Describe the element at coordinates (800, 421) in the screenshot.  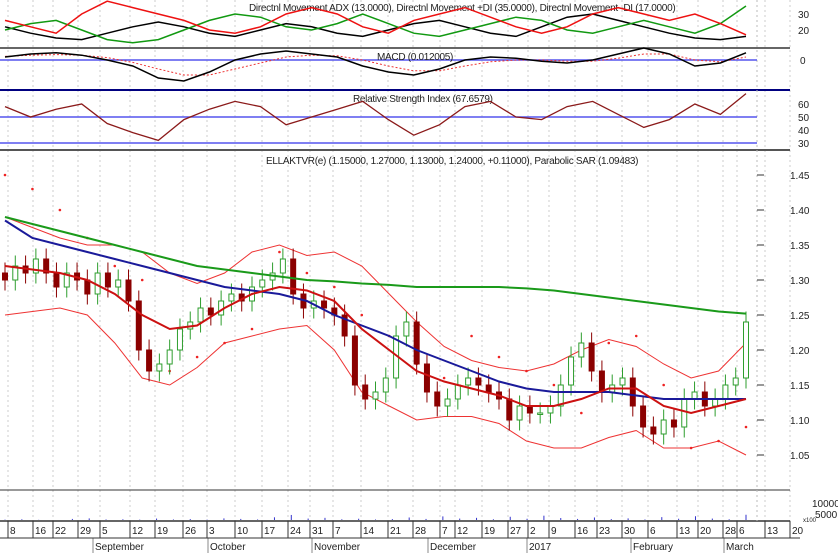
I see `price-tick-label: 1.10` at that location.